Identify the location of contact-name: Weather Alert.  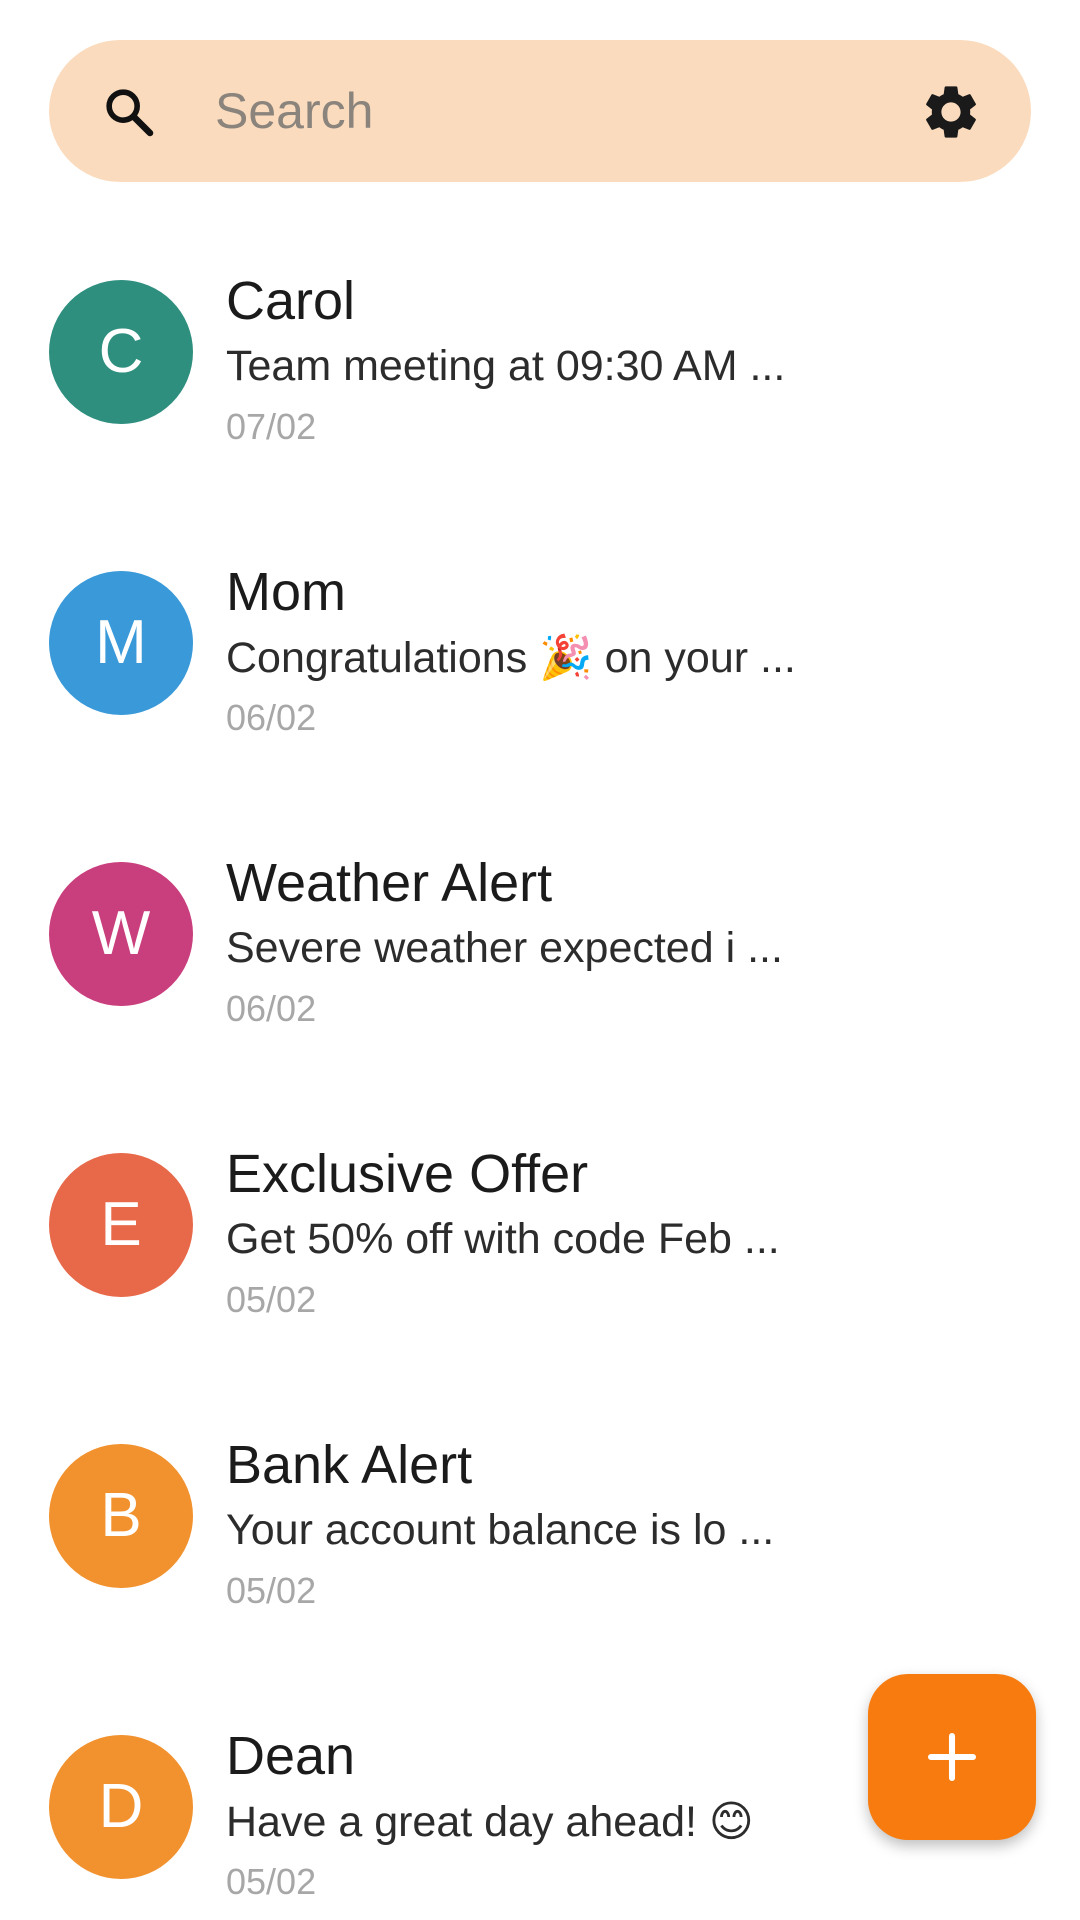
(389, 883).